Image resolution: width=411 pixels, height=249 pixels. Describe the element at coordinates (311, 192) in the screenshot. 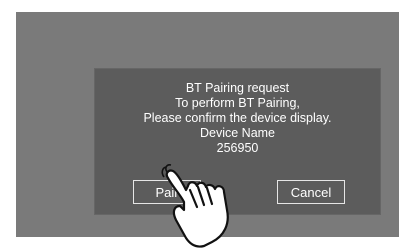

I see `cancel-button: Cancel` at that location.